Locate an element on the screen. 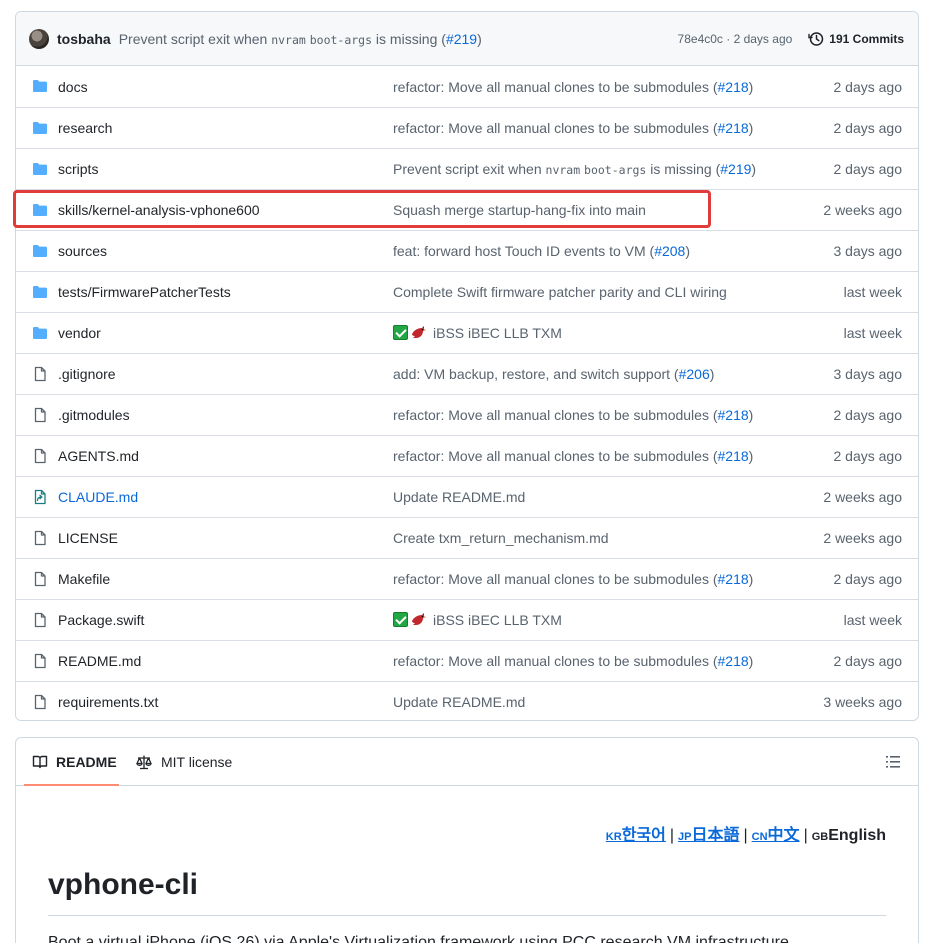 The image size is (932, 943). file-row: vendor iBSS iBEC LLB TXM last week is located at coordinates (467, 332).